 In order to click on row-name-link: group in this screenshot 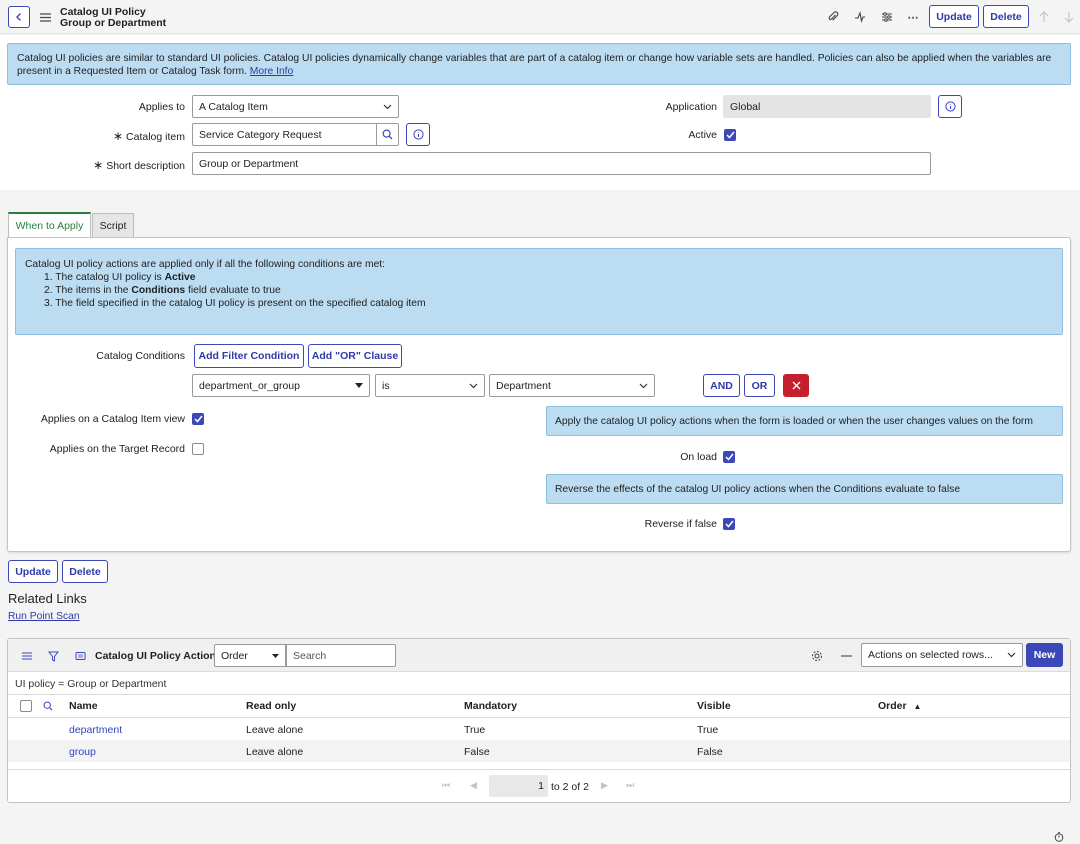, I will do `click(82, 752)`.